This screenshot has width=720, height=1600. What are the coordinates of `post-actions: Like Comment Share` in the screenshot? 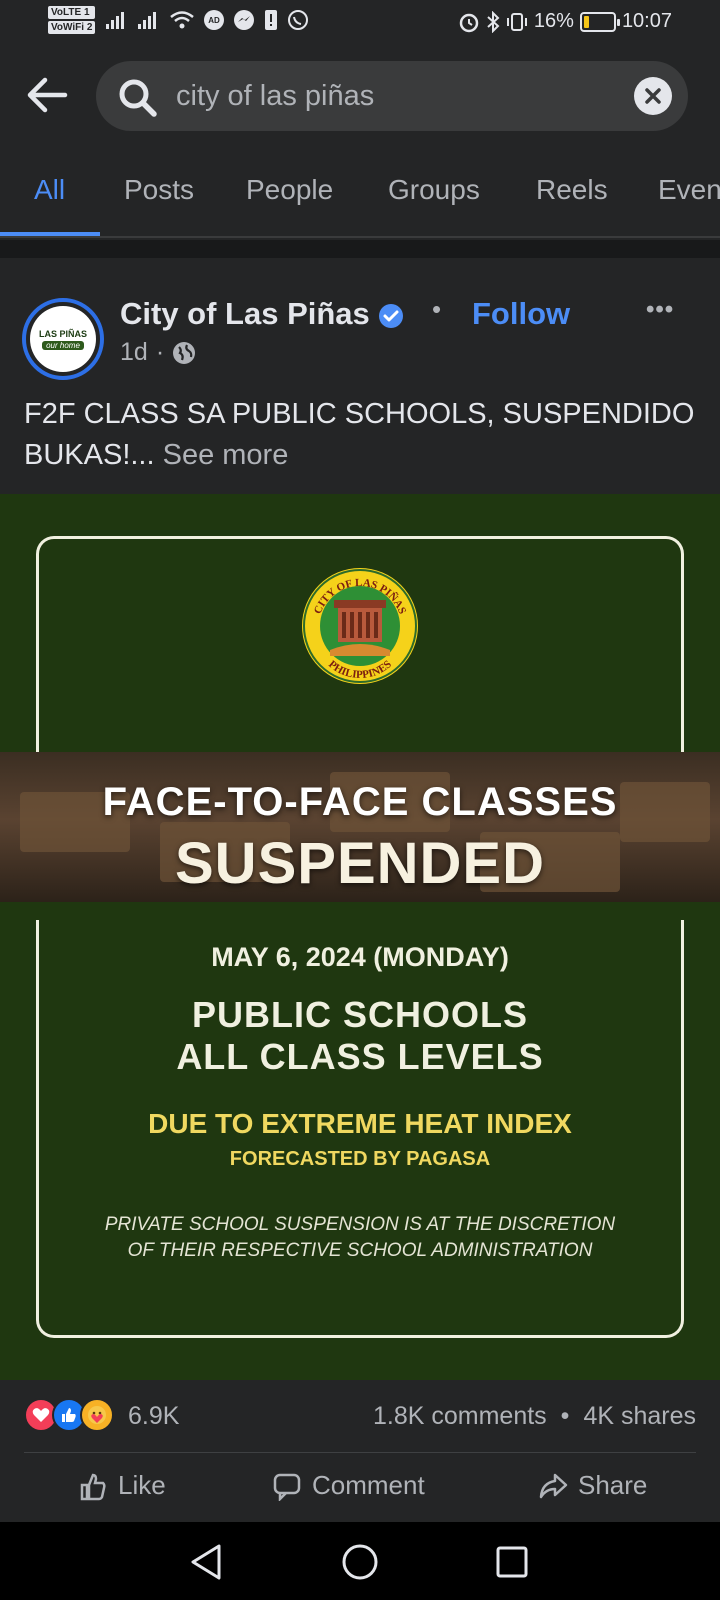 It's located at (360, 1482).